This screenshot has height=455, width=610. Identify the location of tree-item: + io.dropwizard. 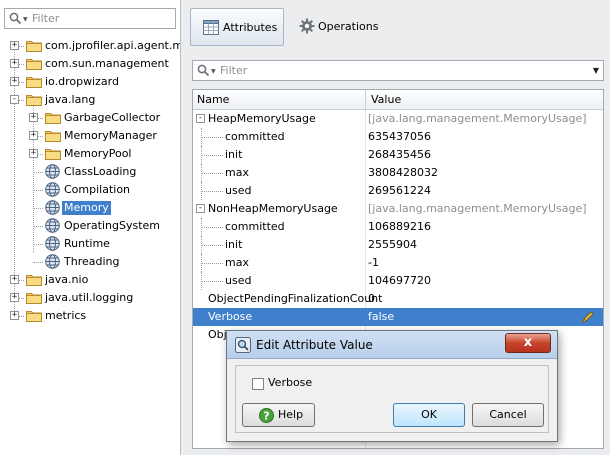
(90, 82).